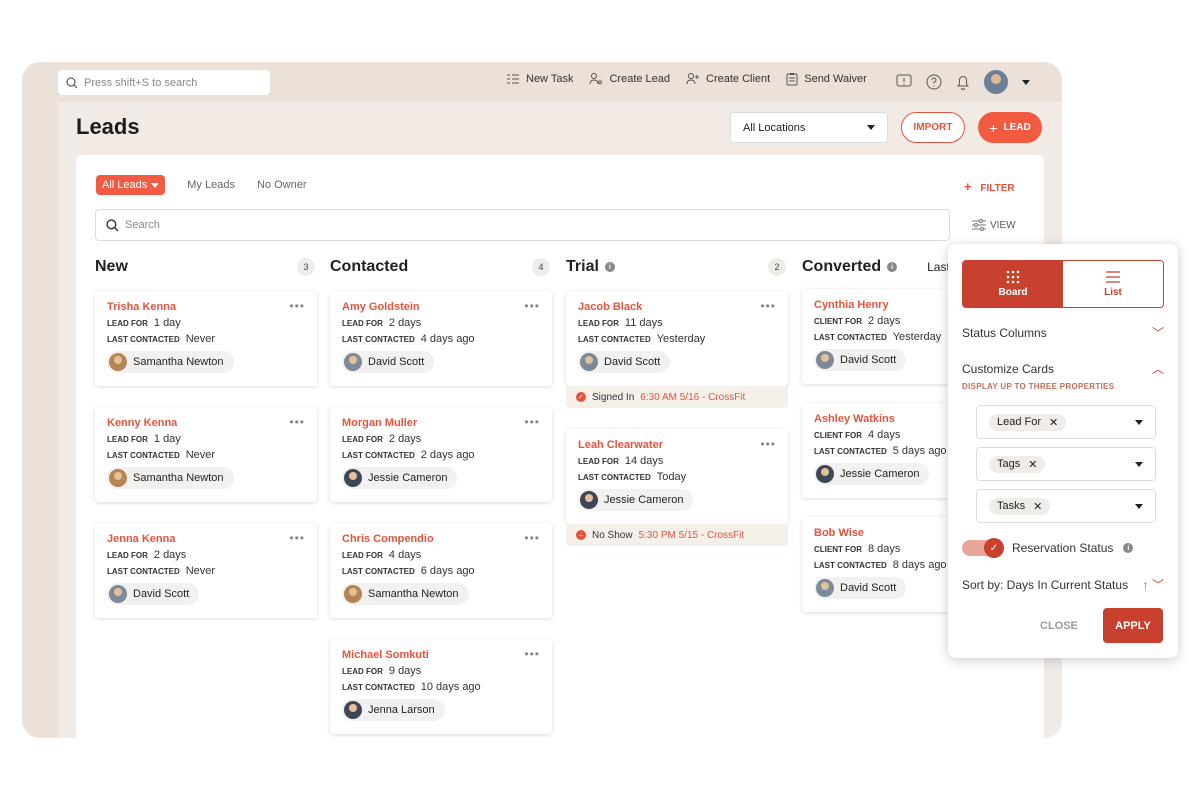 This screenshot has width=1200, height=800. Describe the element at coordinates (441, 307) in the screenshot. I see `lead-name: Amy Goldstein` at that location.